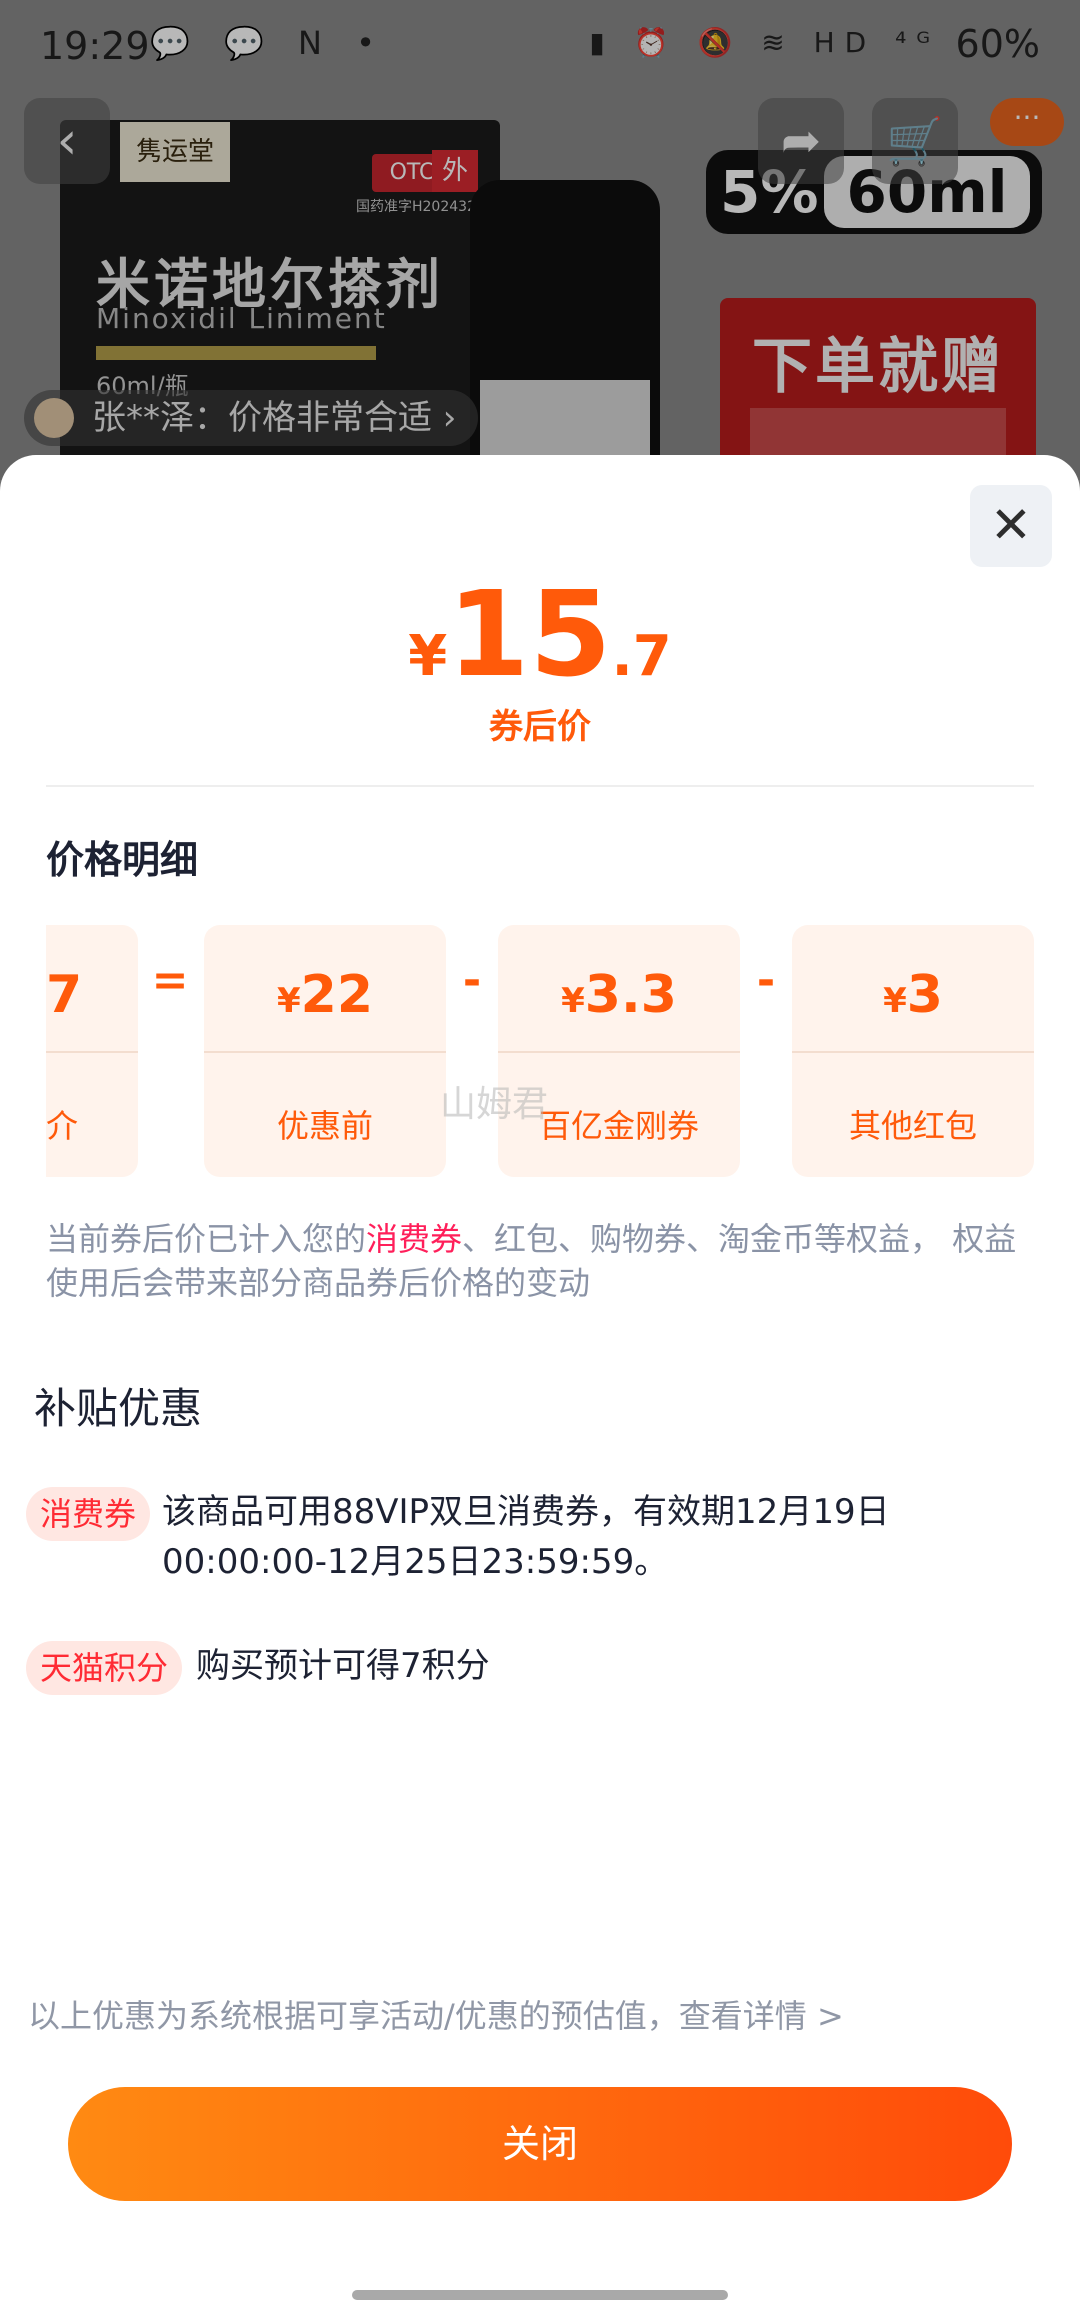 The width and height of the screenshot is (1080, 2316). What do you see at coordinates (414, 1239) in the screenshot?
I see `note-highlight: 消费券` at bounding box center [414, 1239].